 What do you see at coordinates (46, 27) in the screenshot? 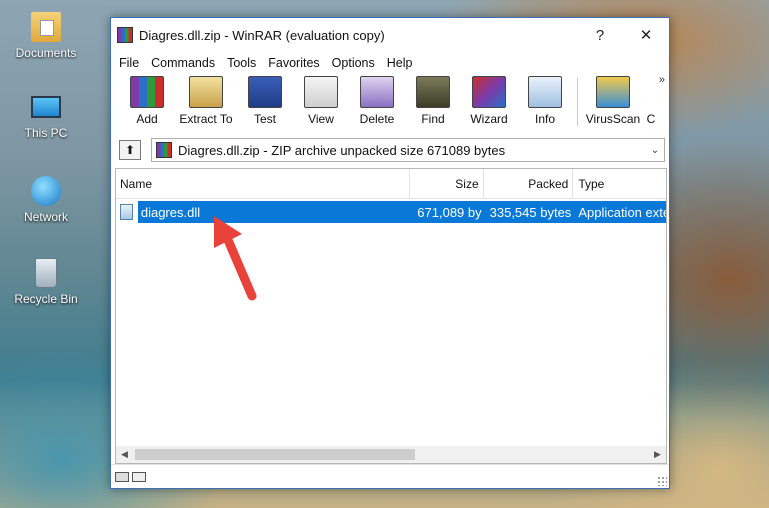
I see `documents-folder-icon` at bounding box center [46, 27].